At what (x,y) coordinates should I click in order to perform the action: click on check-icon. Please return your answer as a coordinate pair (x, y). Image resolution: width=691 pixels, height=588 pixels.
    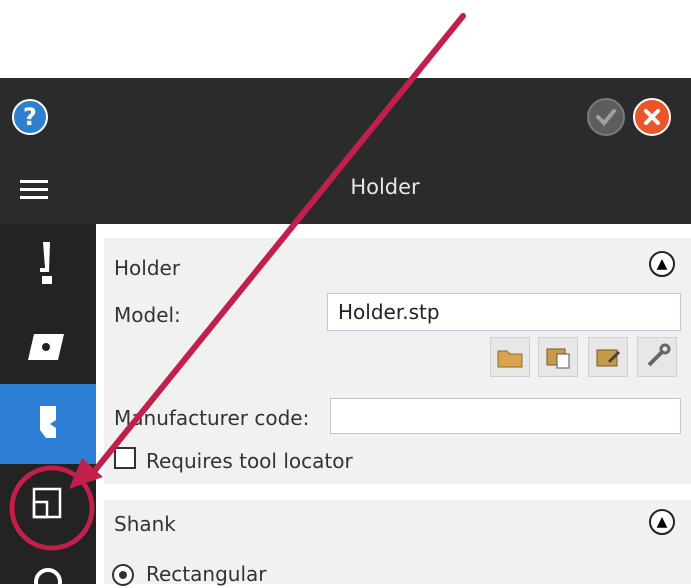
    Looking at the image, I should click on (606, 117).